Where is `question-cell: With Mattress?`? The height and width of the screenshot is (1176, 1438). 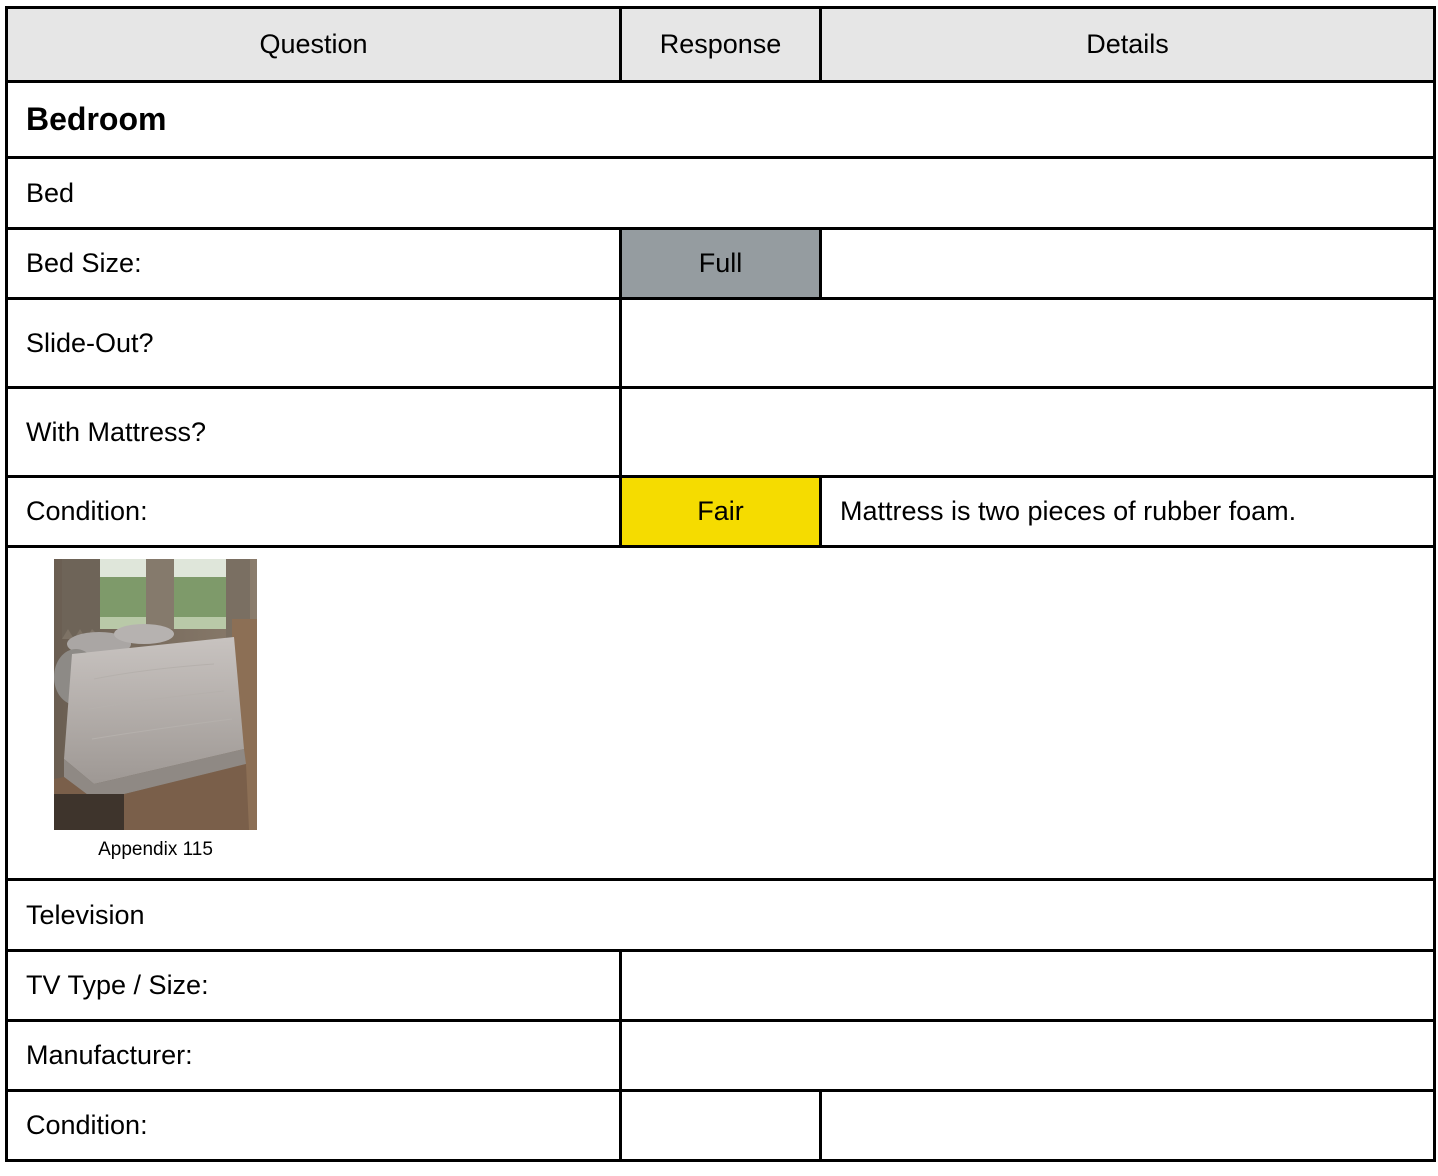 question-cell: With Mattress? is located at coordinates (313, 432).